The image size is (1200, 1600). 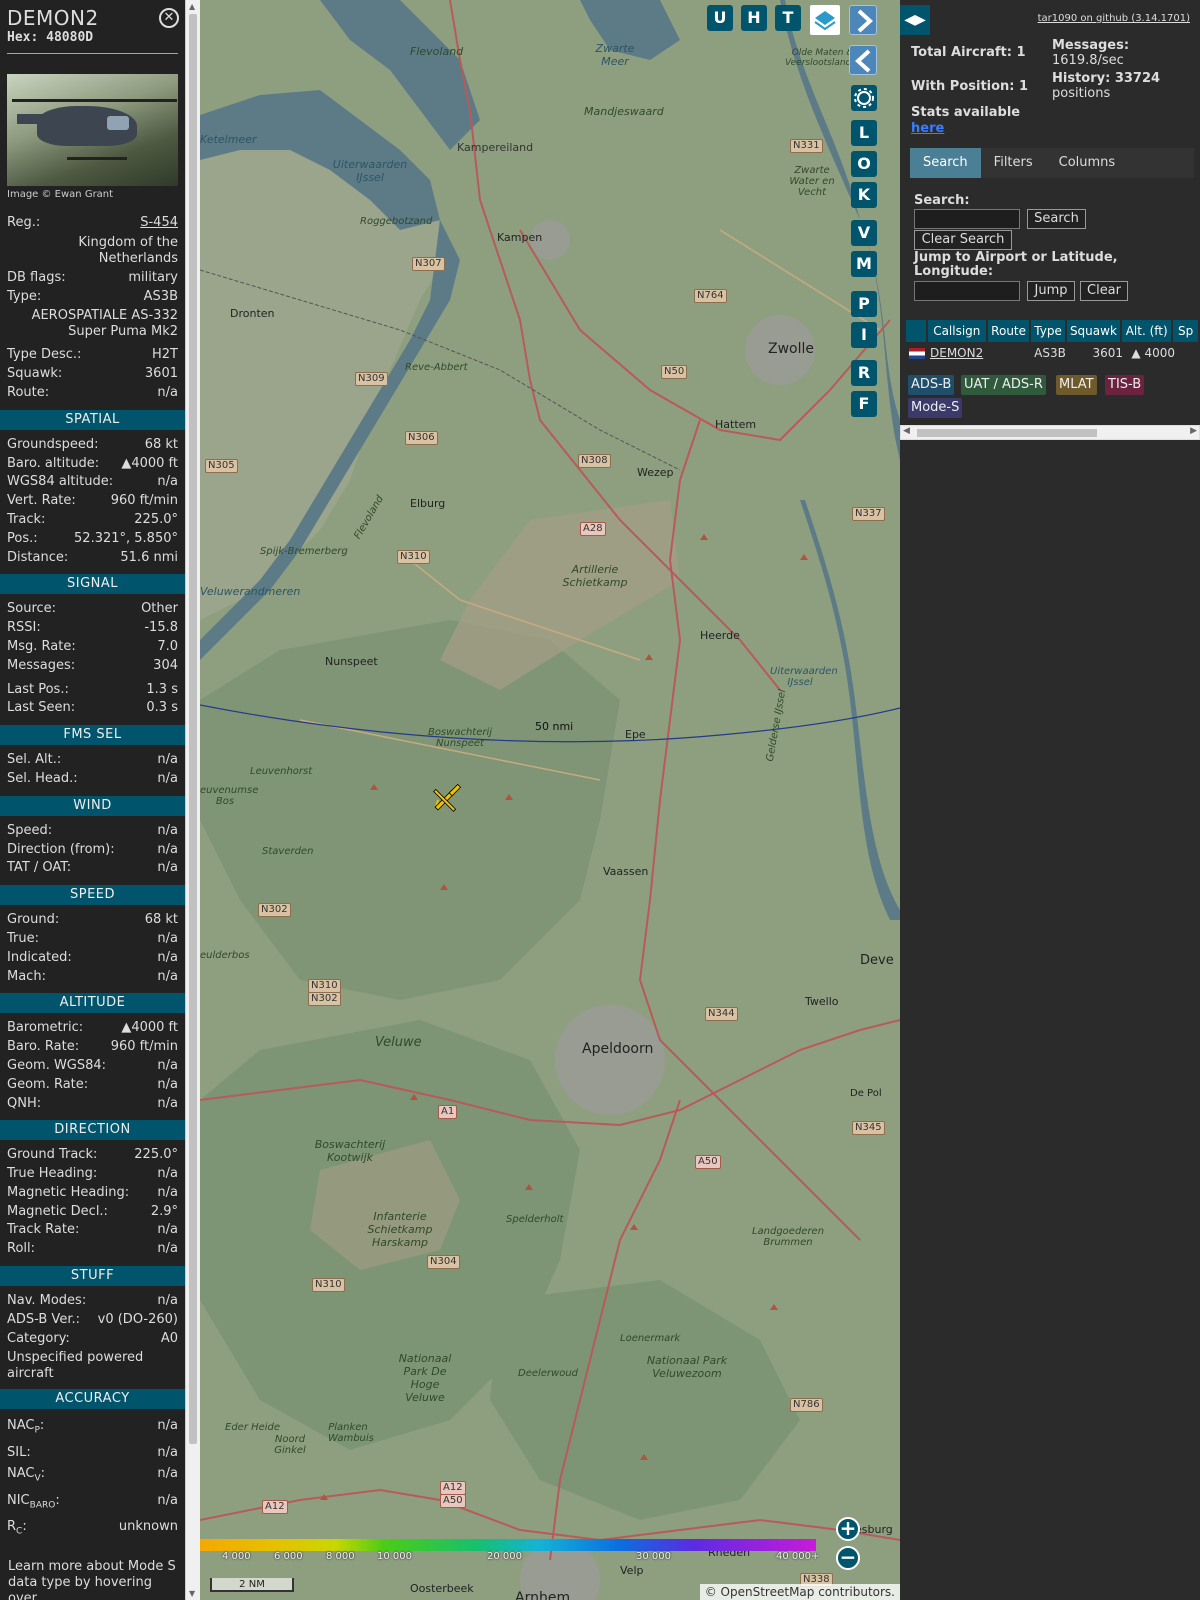 What do you see at coordinates (968, 52) in the screenshot?
I see `total-aircraft: Total Aircraft: 1` at bounding box center [968, 52].